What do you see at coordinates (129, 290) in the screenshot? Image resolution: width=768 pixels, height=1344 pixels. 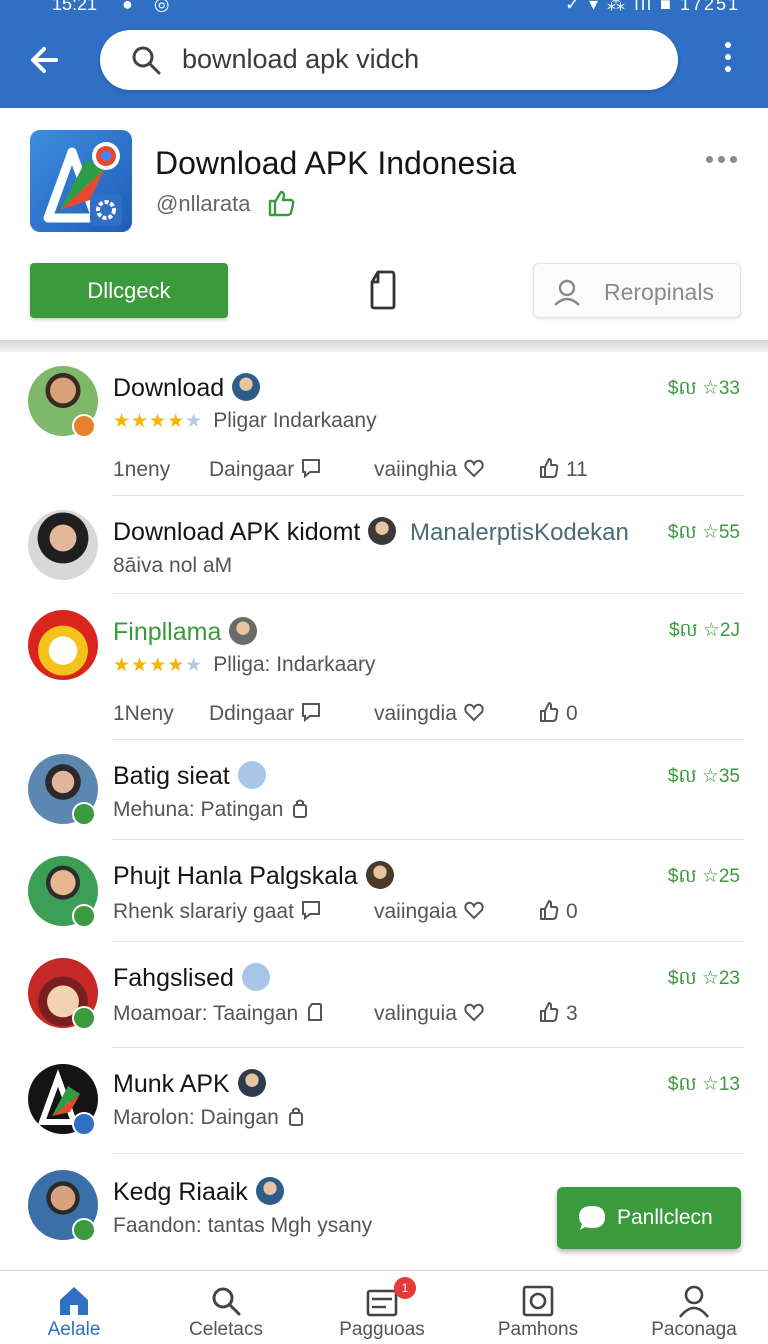 I see `primary-action-button: Dllcgeck` at bounding box center [129, 290].